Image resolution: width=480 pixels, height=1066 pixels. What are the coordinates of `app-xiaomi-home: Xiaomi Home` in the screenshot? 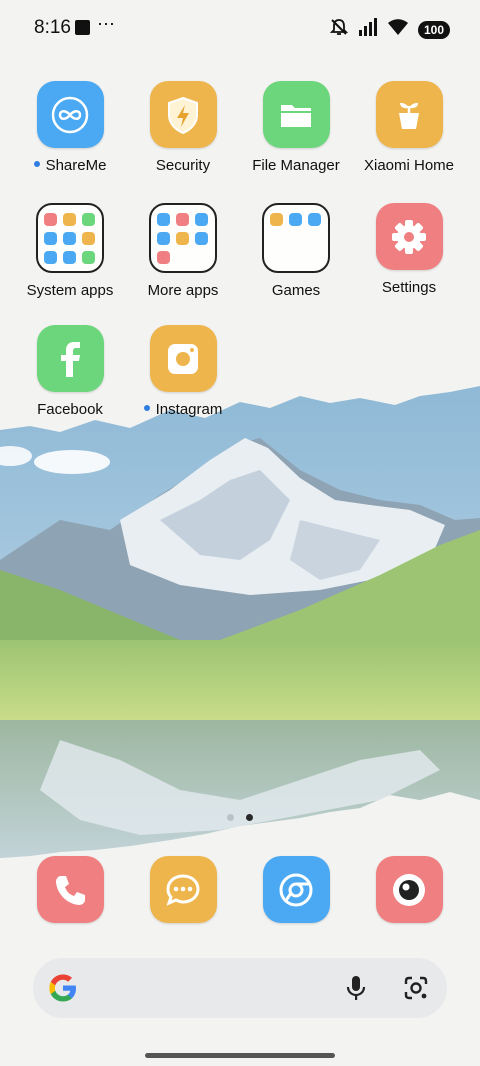 It's located at (409, 127).